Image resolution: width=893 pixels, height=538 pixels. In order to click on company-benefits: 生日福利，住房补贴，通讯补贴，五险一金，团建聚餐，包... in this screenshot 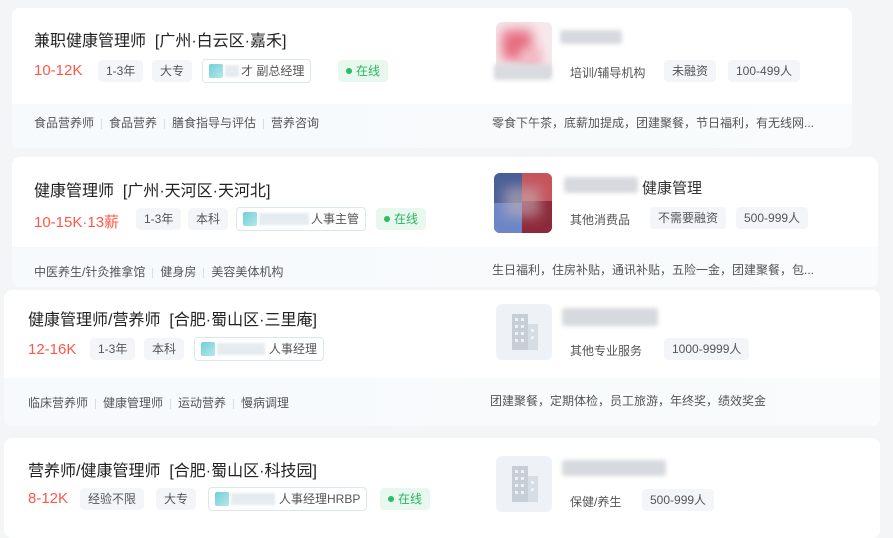, I will do `click(653, 270)`.